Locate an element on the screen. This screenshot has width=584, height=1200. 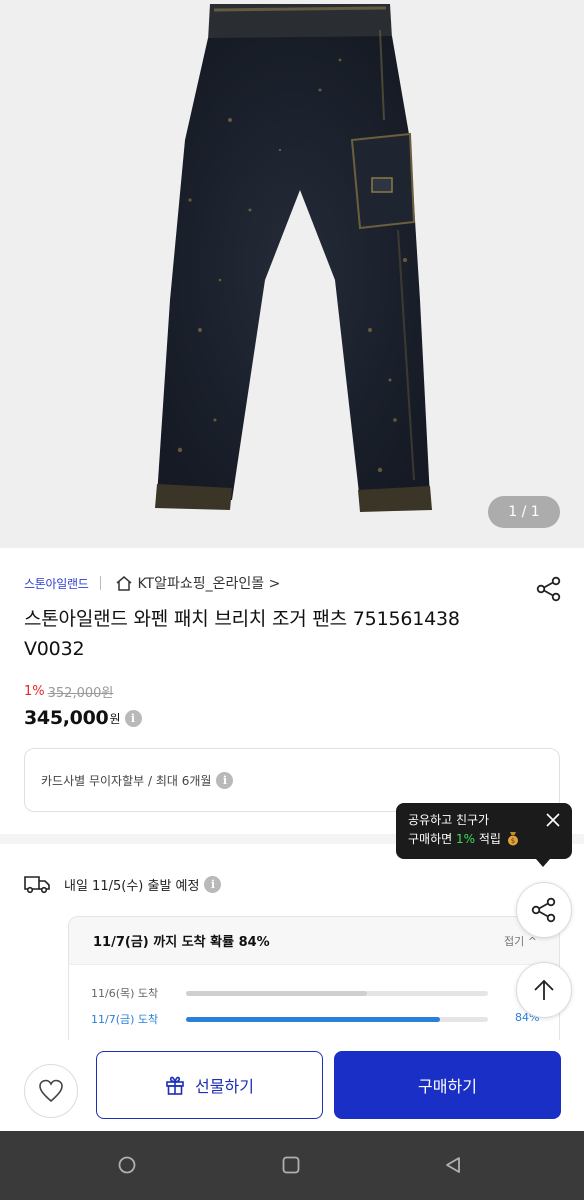
system-navigation-bar is located at coordinates (292, 1165).